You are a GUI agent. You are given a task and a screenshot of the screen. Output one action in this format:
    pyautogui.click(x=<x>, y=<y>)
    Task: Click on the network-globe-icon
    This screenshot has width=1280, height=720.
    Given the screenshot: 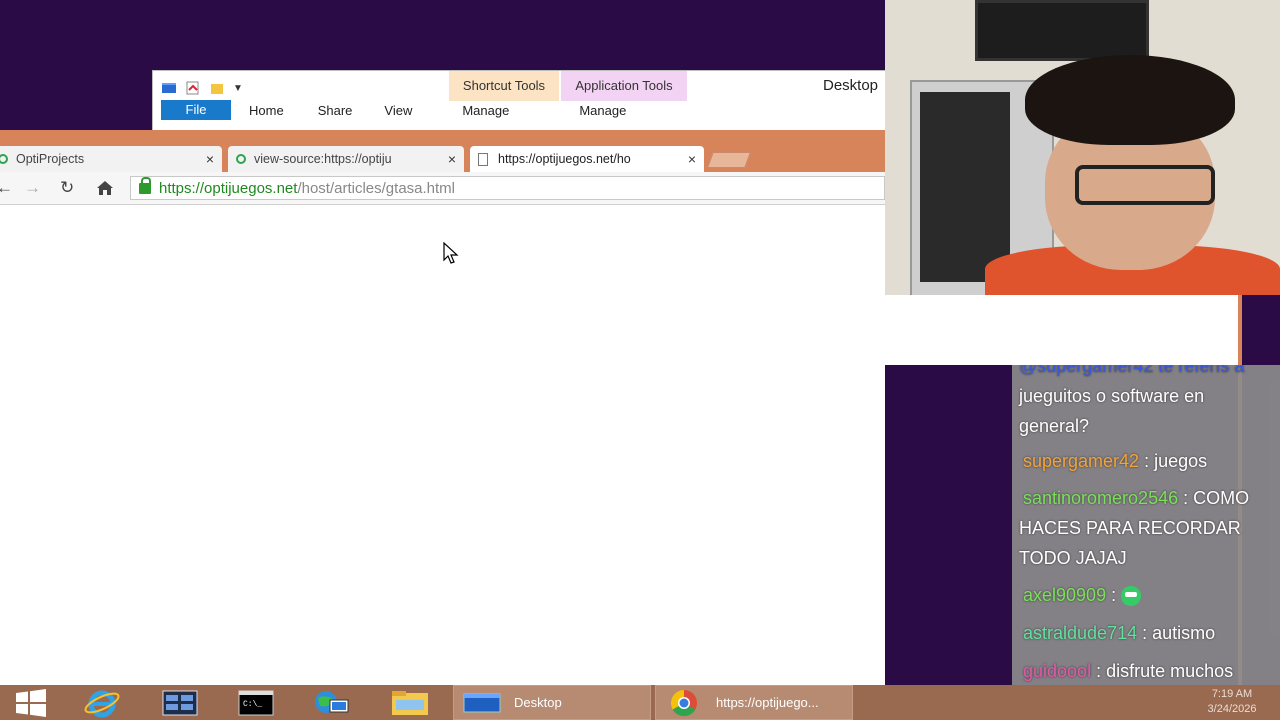 What is the action you would take?
    pyautogui.click(x=332, y=701)
    